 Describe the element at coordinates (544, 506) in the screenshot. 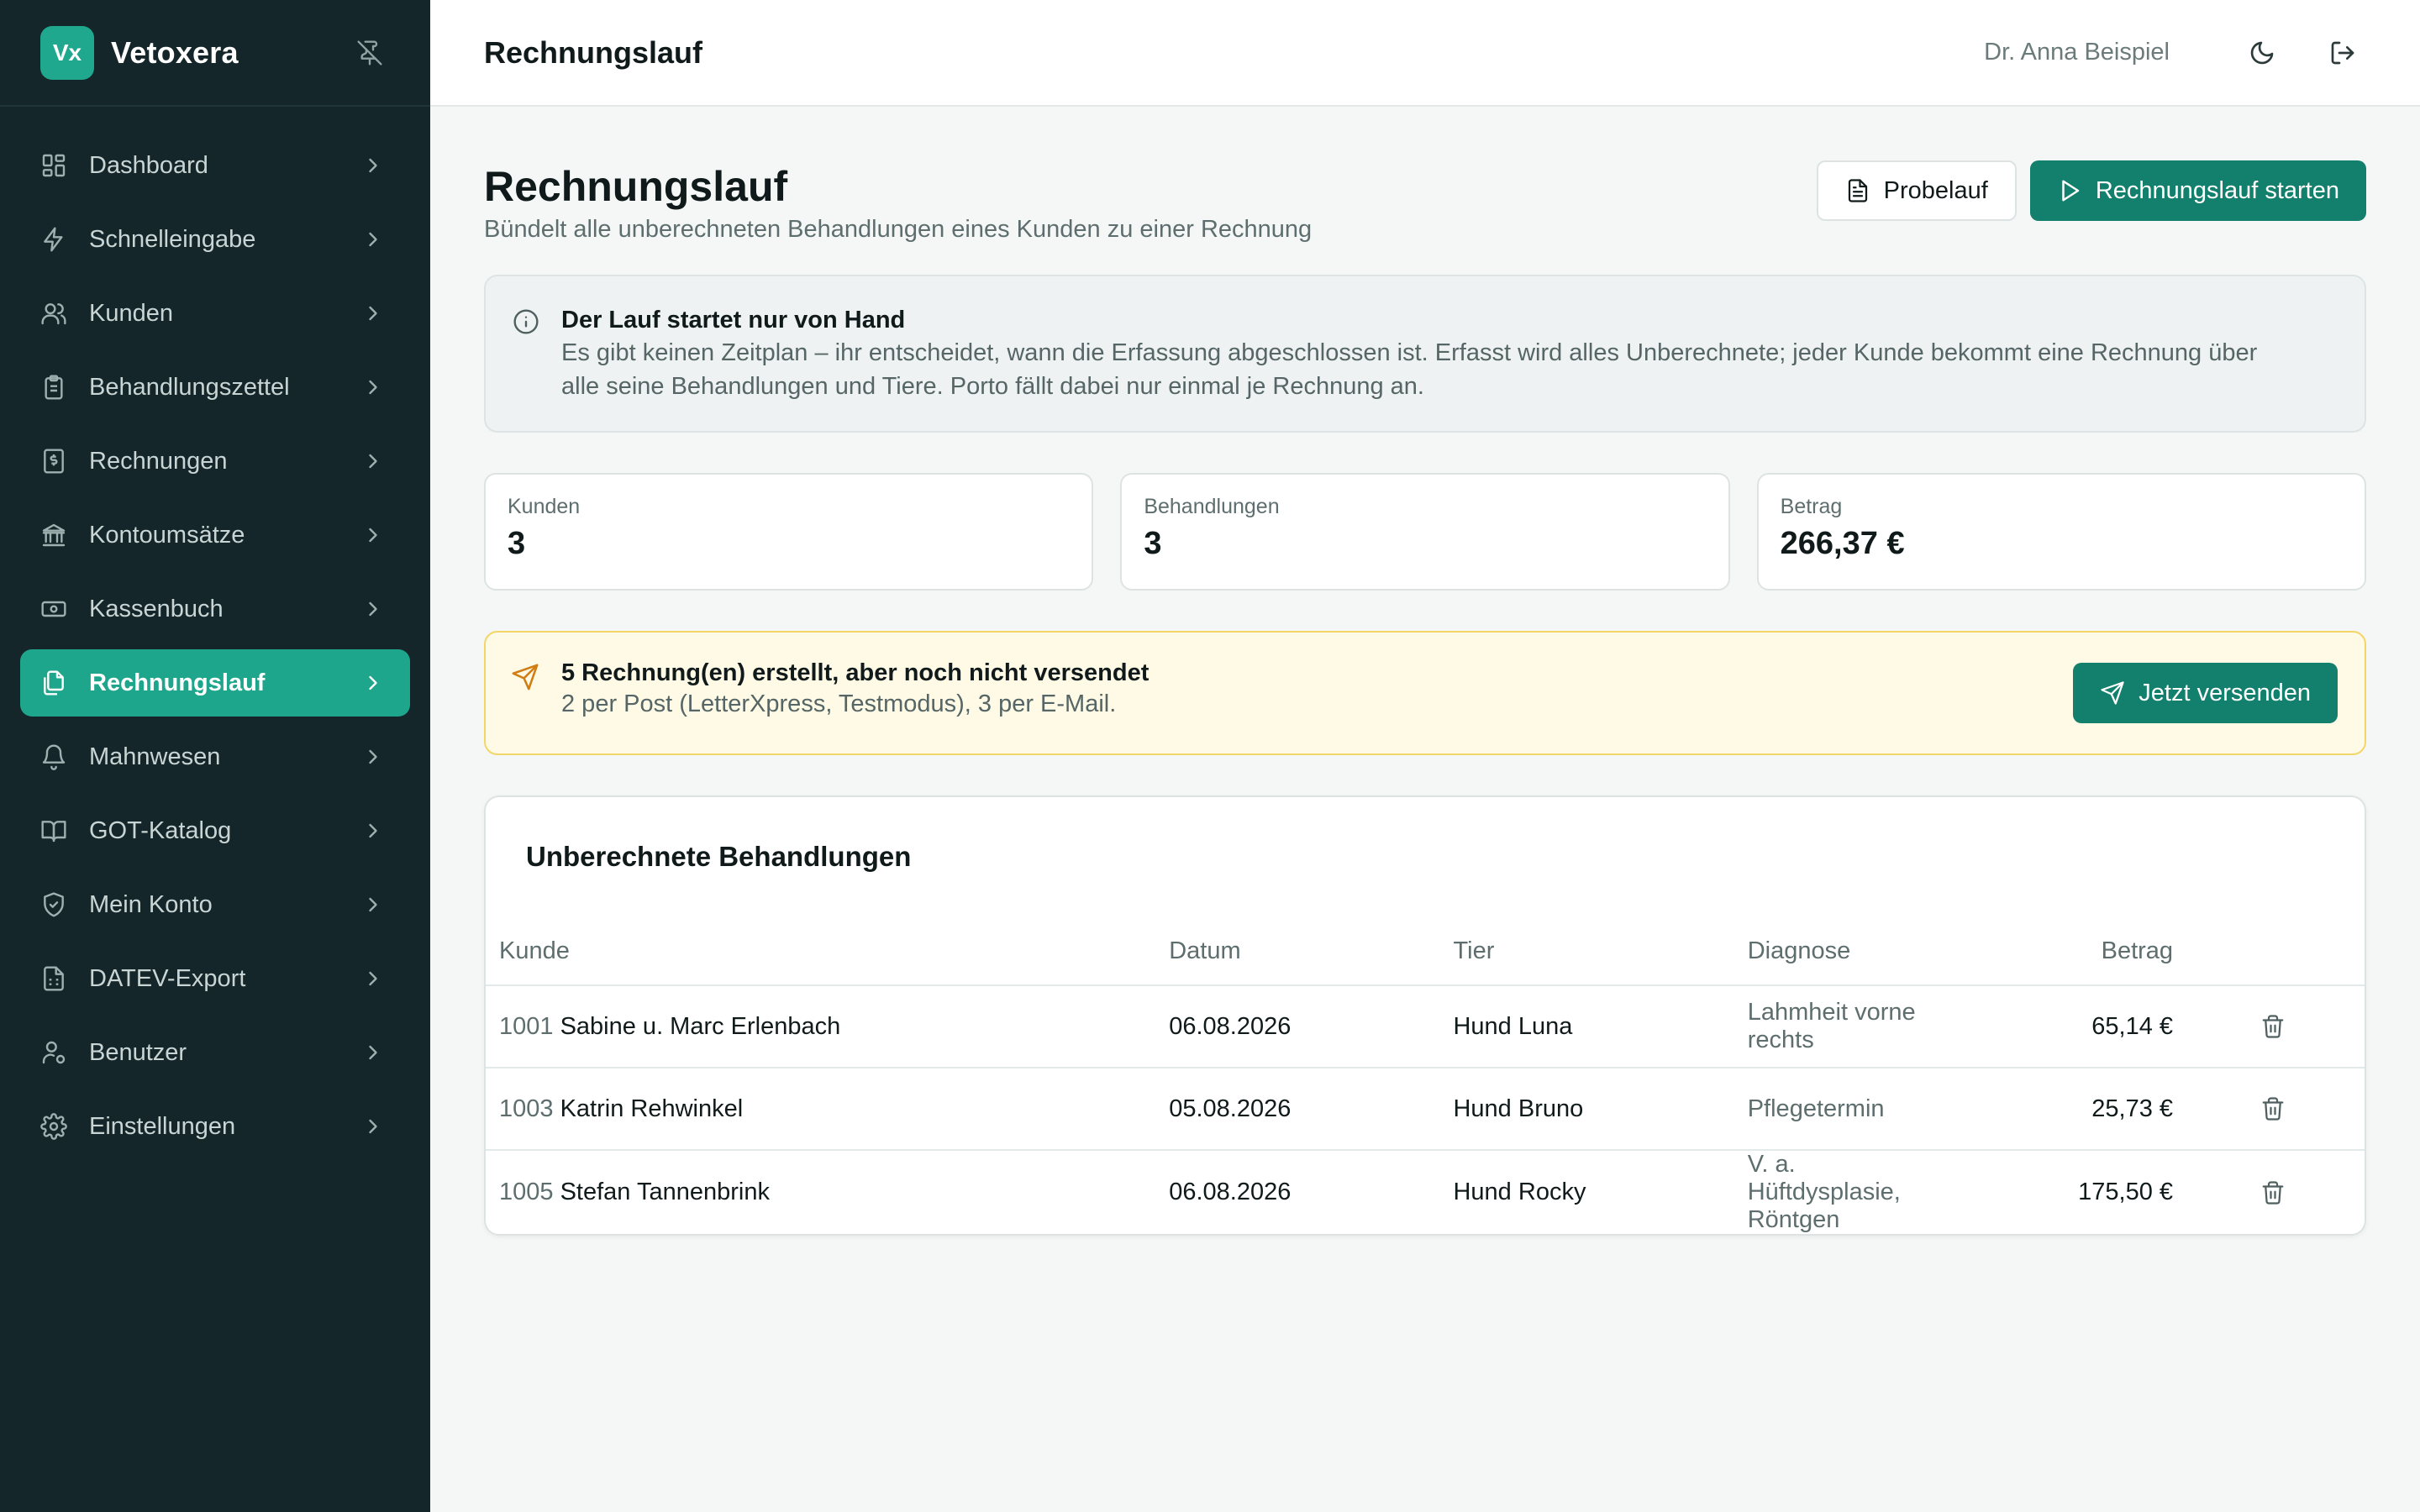

I see `stat-label: Kunden` at that location.